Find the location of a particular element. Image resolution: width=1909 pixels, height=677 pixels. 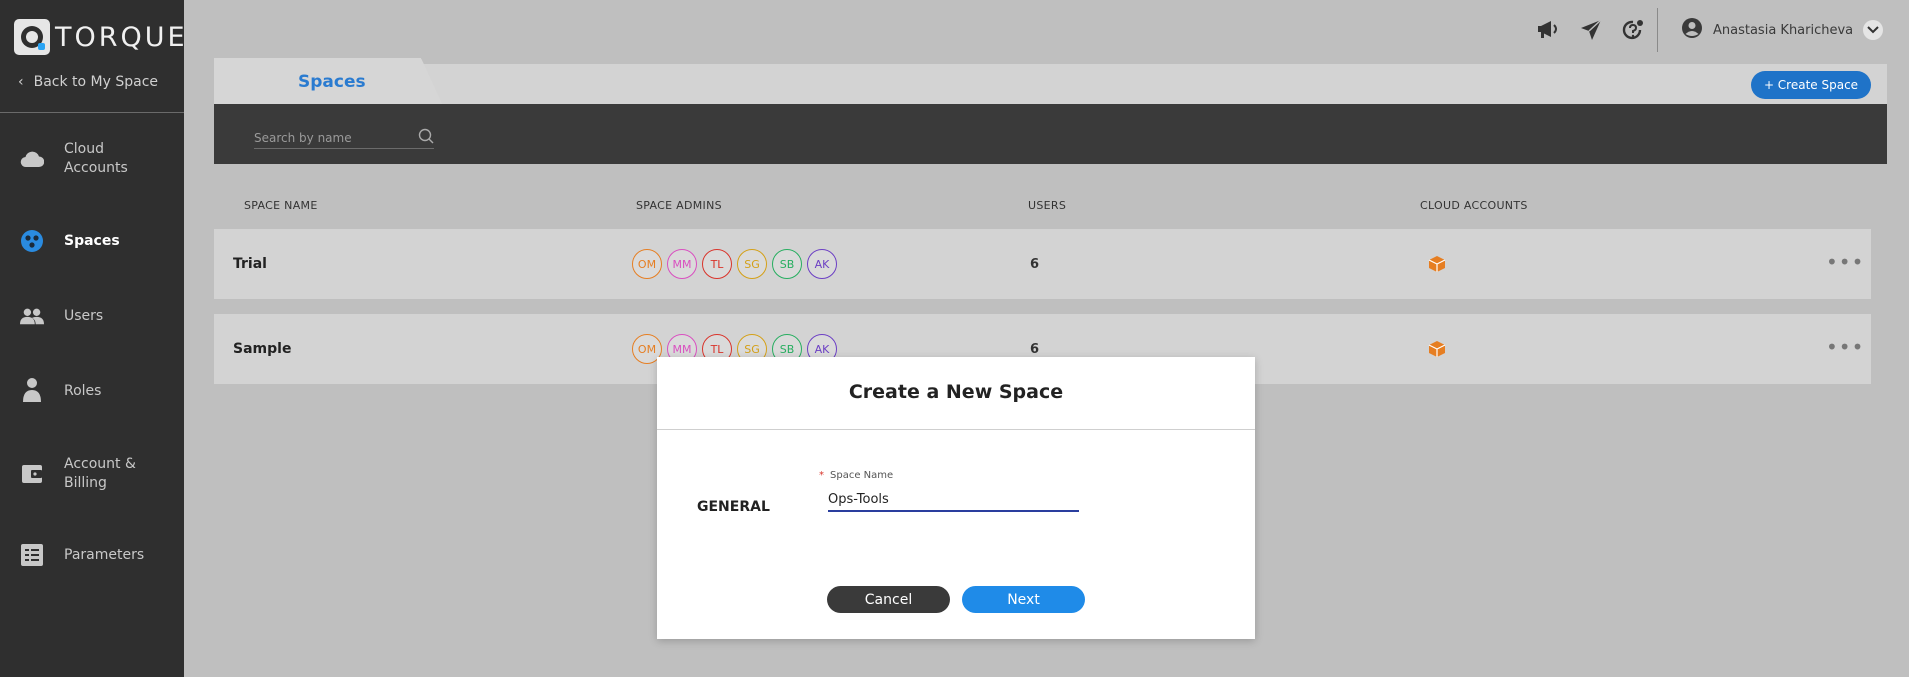

back-to-my-space-link: ‹ Back to My Space is located at coordinates (88, 82).